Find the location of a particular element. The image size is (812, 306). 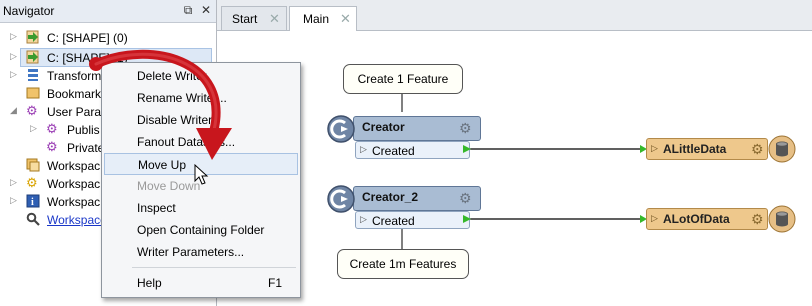

annotation-arrow-icon is located at coordinates (160, 104).